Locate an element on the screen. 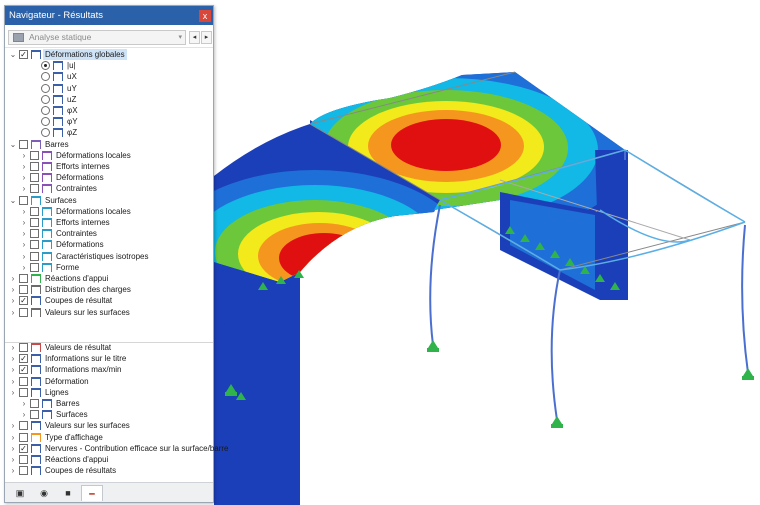 The height and width of the screenshot is (505, 760). tree-item-phiy: φY is located at coordinates (109, 121).